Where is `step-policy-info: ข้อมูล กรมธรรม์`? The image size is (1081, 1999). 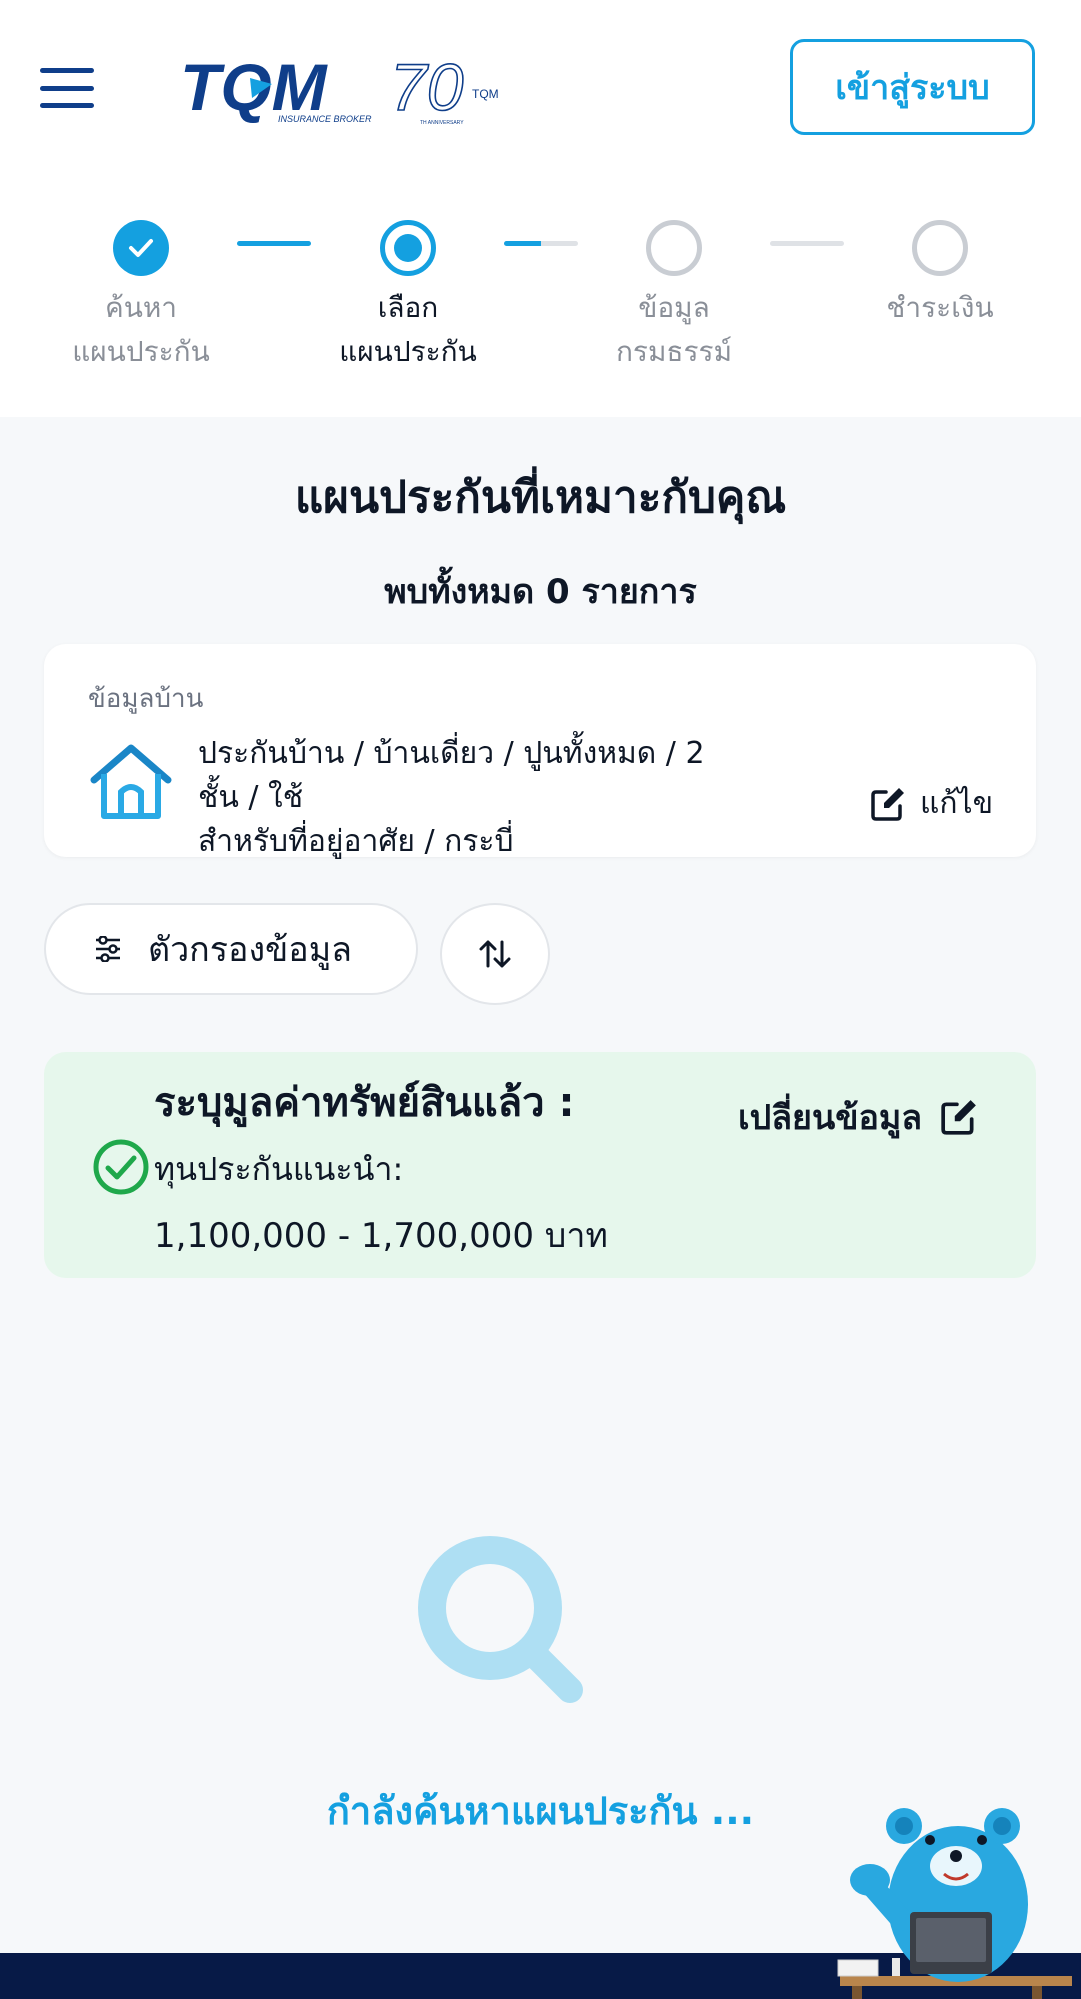 step-policy-info: ข้อมูล กรมธรรม์ is located at coordinates (674, 297).